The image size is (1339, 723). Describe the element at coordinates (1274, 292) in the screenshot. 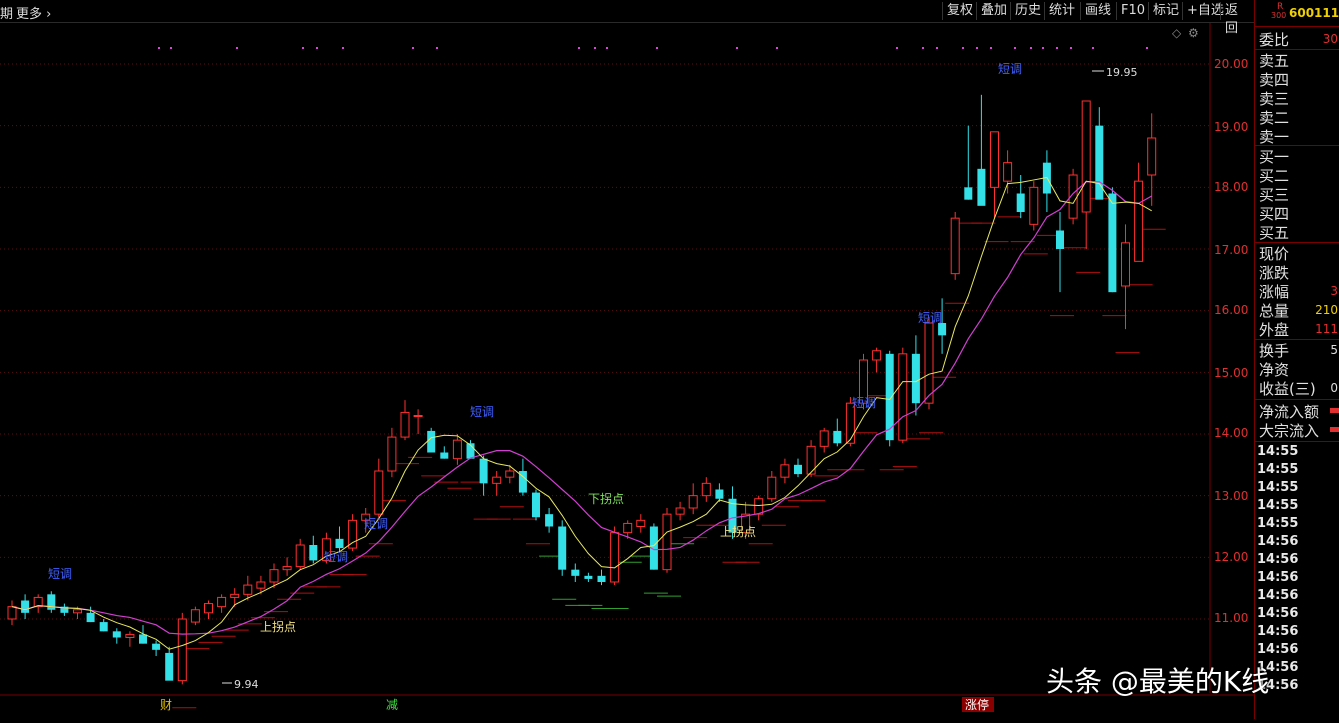

I see `change-pct-label: 涨幅` at that location.